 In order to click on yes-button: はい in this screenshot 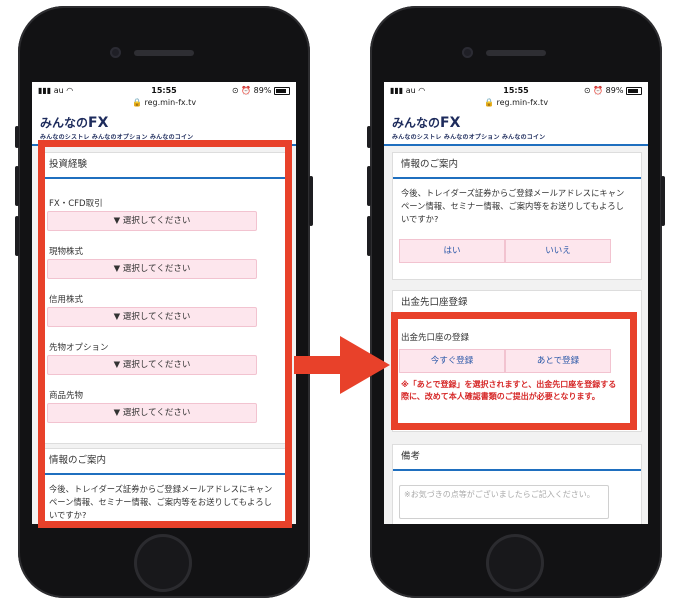, I will do `click(452, 251)`.